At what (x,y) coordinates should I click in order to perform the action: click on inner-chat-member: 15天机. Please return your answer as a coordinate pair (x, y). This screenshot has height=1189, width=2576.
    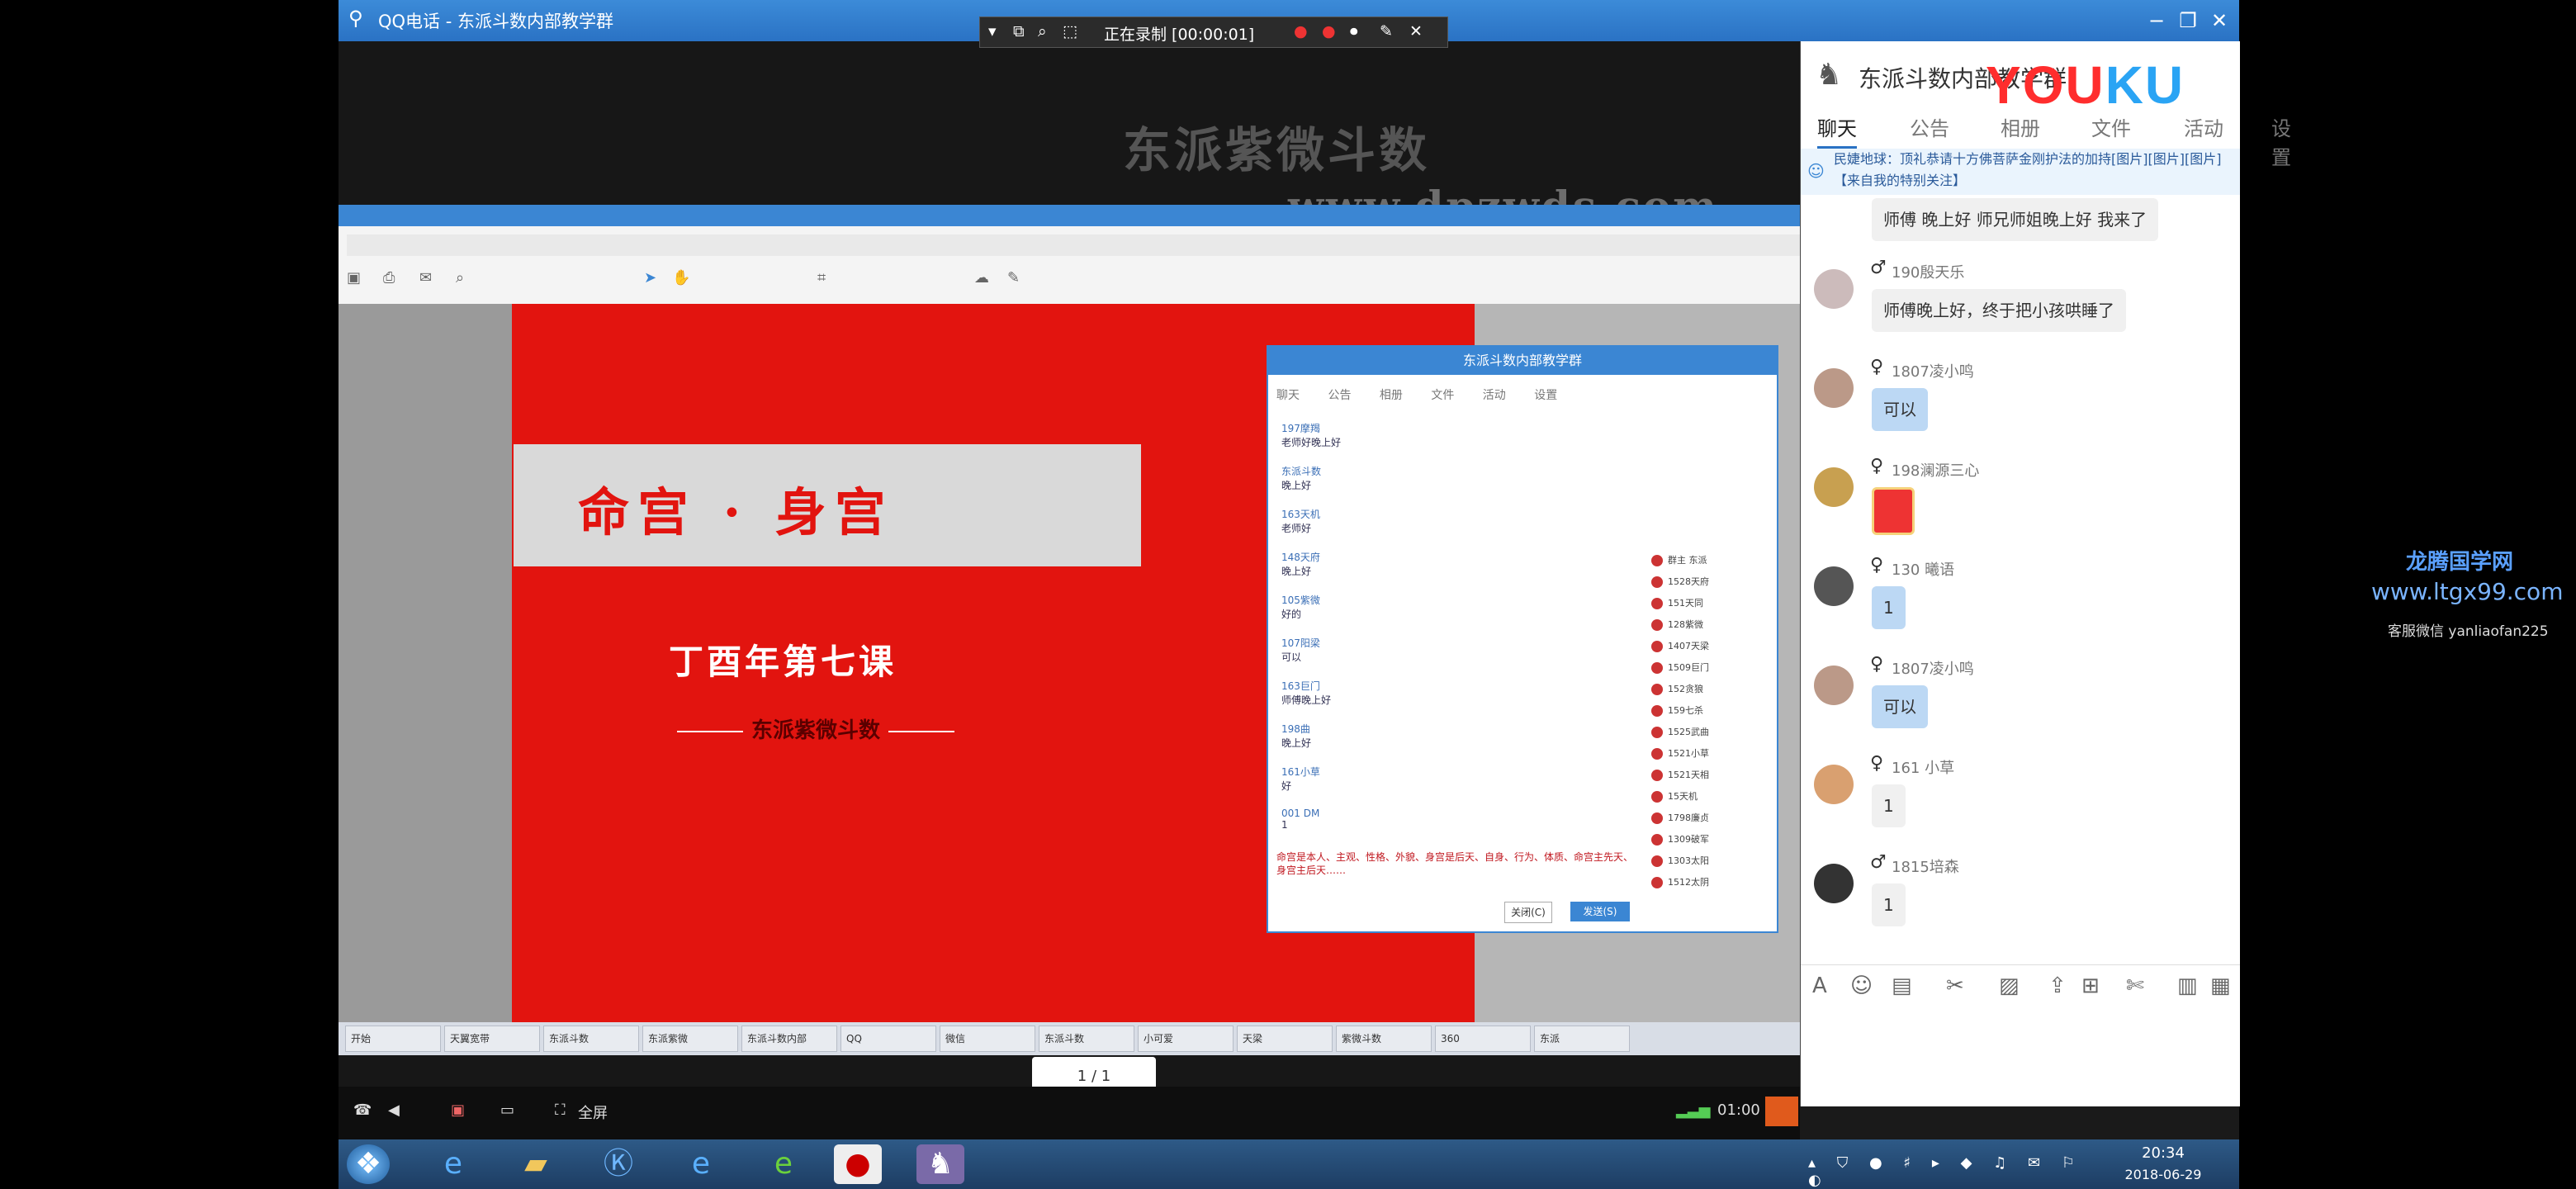
    Looking at the image, I should click on (1709, 800).